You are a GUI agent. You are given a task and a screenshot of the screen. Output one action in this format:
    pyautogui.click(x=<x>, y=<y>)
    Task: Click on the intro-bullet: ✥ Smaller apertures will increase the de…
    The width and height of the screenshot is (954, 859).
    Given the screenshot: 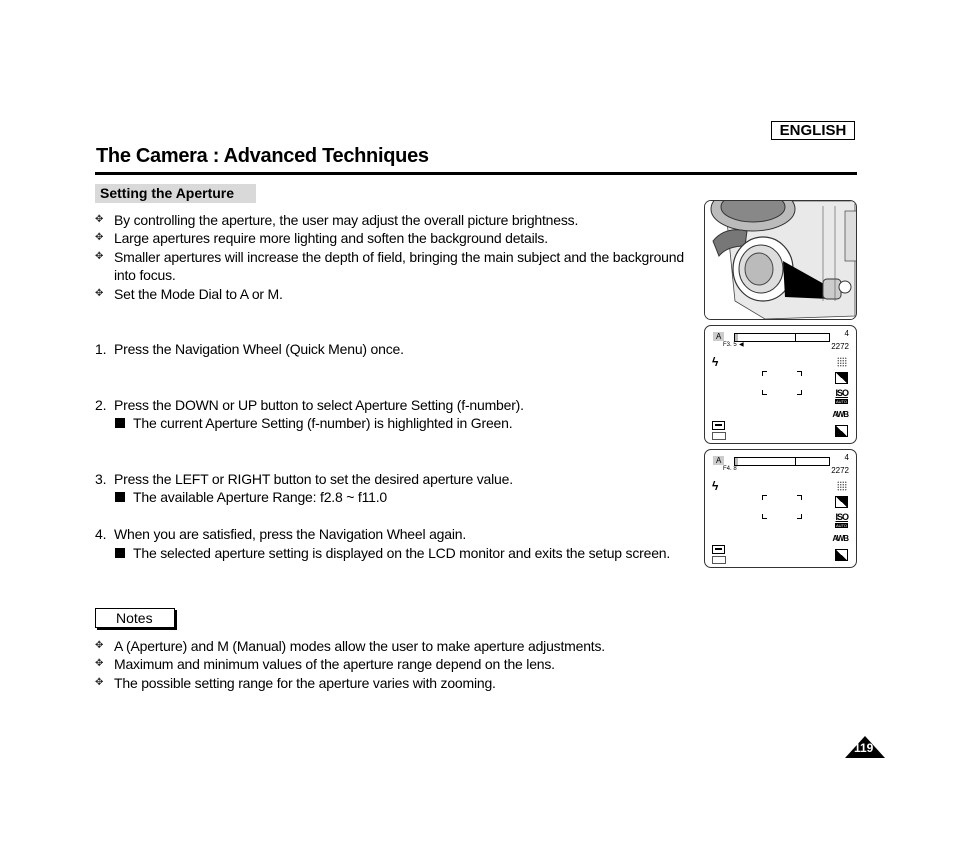 What is the action you would take?
    pyautogui.click(x=389, y=257)
    